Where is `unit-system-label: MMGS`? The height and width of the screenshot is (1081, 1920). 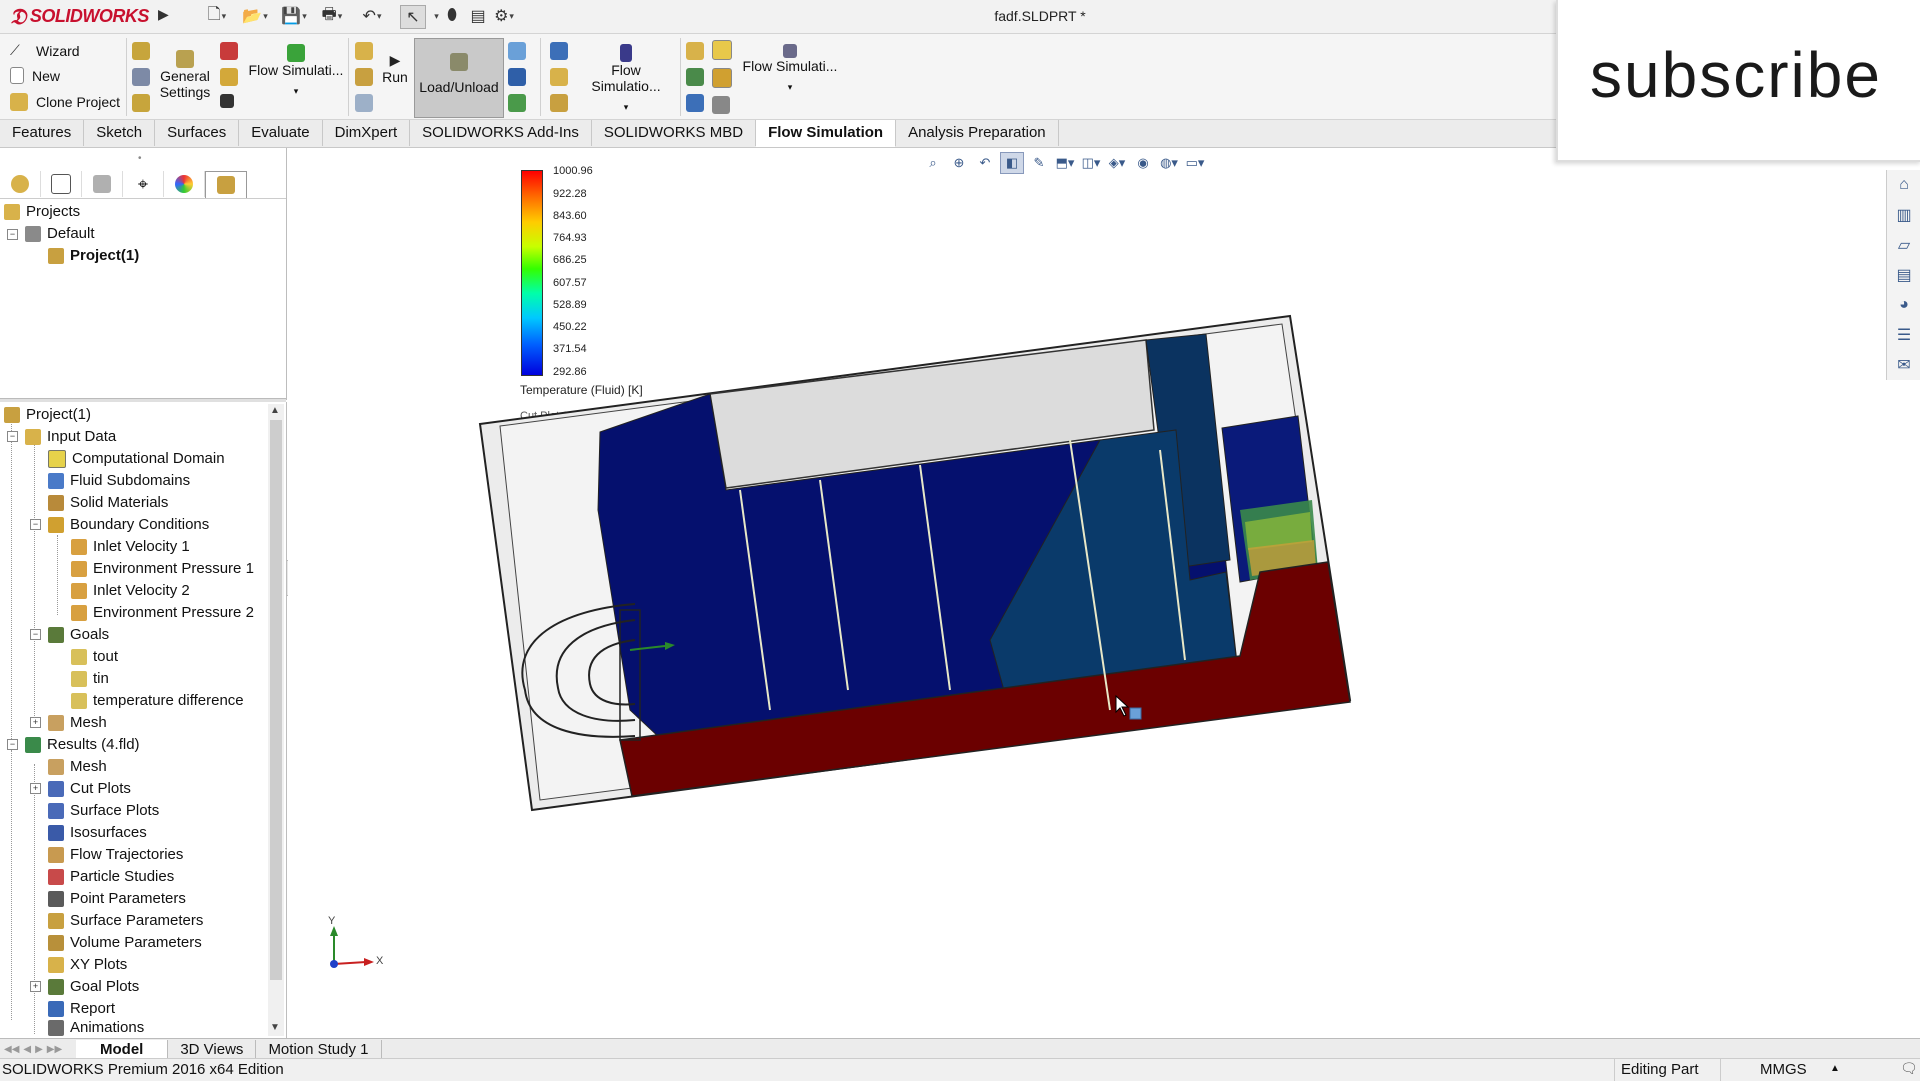 unit-system-label: MMGS is located at coordinates (1783, 1069).